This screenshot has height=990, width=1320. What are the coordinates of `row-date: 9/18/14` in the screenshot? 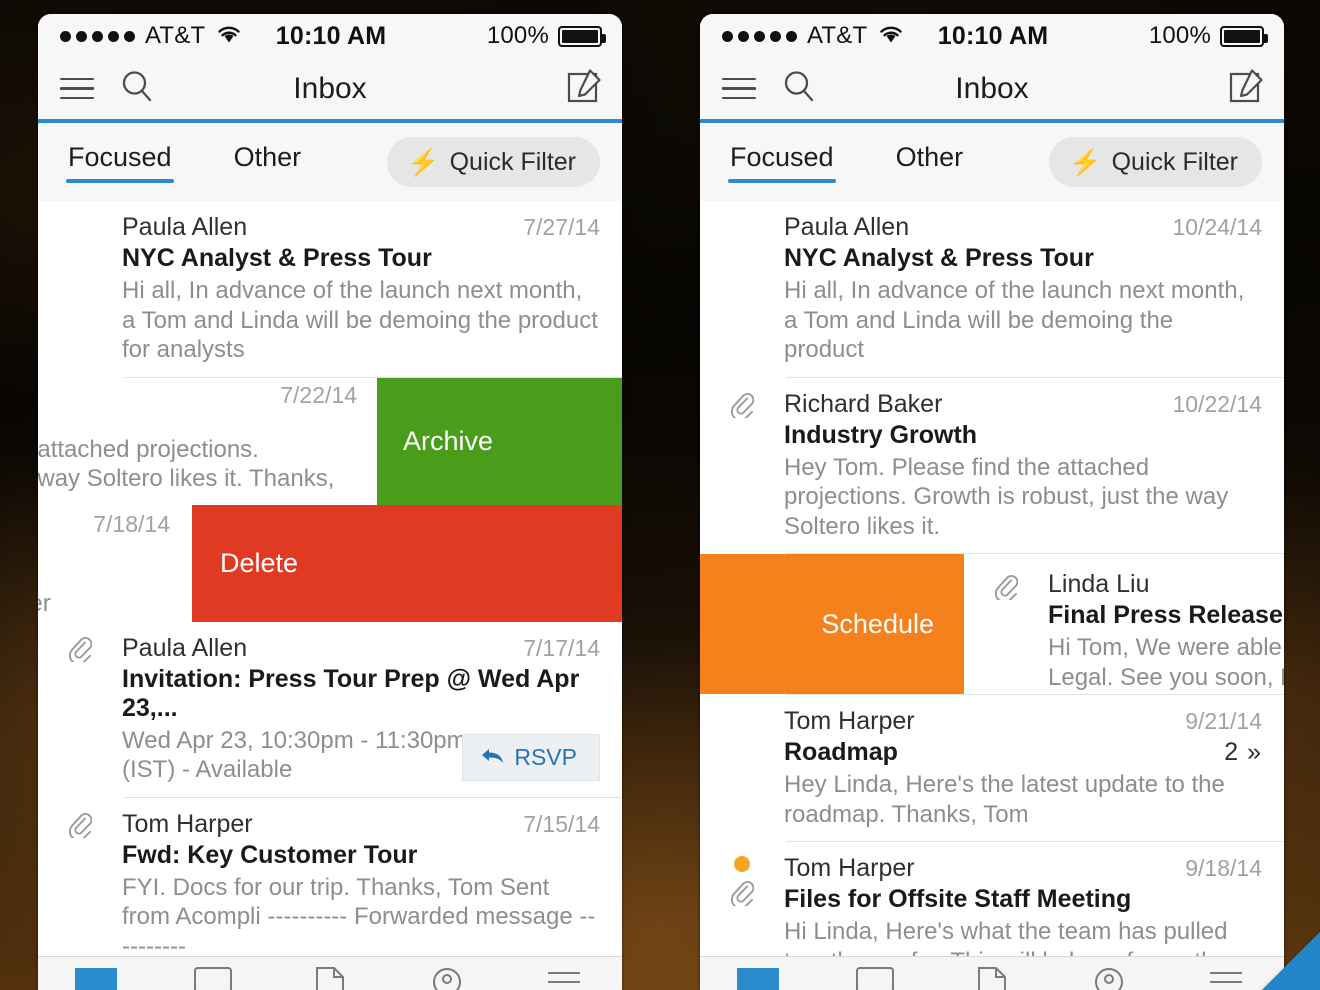 It's located at (1223, 868).